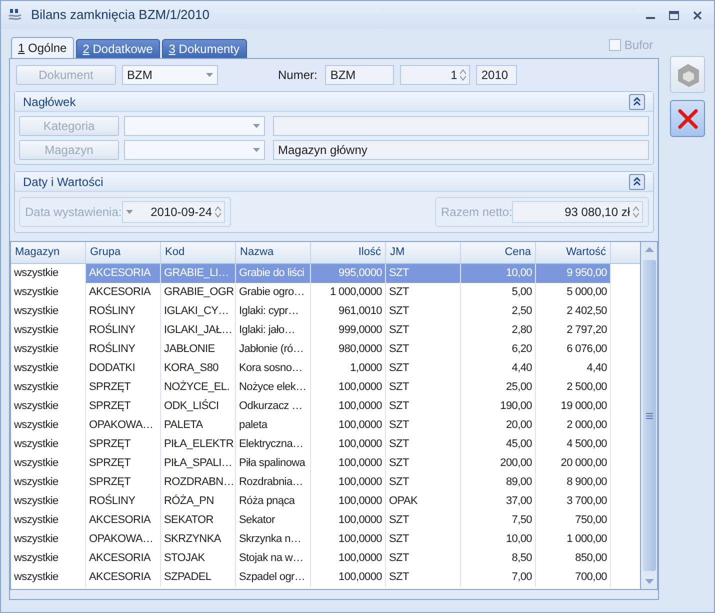  What do you see at coordinates (198, 368) in the screenshot?
I see `table-cell: KORA_S80` at bounding box center [198, 368].